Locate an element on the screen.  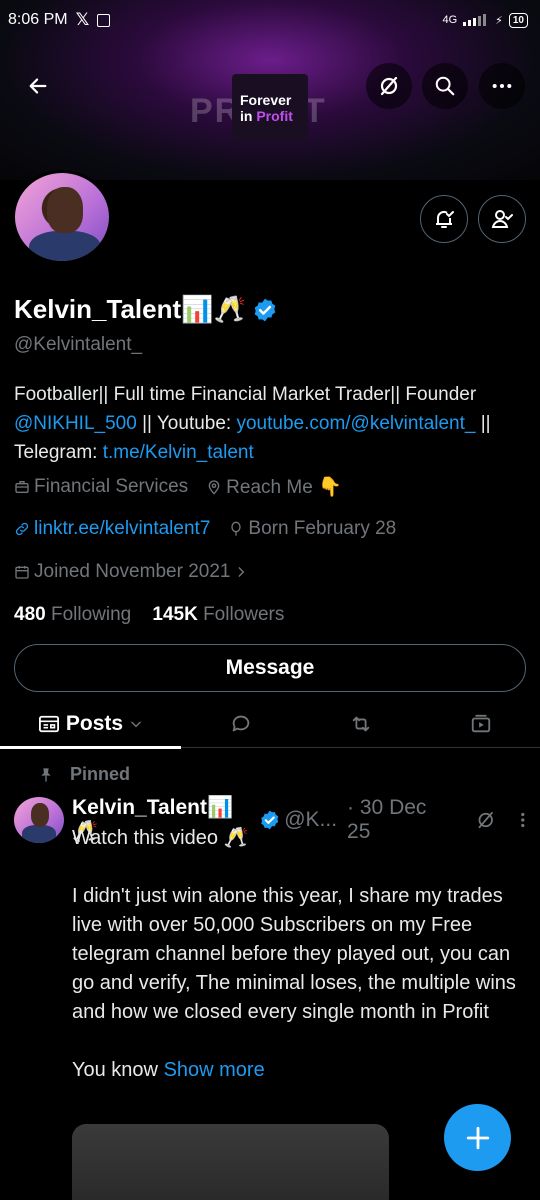
profile-joined-row: Joined November 2021 is located at coordinates (131, 572).